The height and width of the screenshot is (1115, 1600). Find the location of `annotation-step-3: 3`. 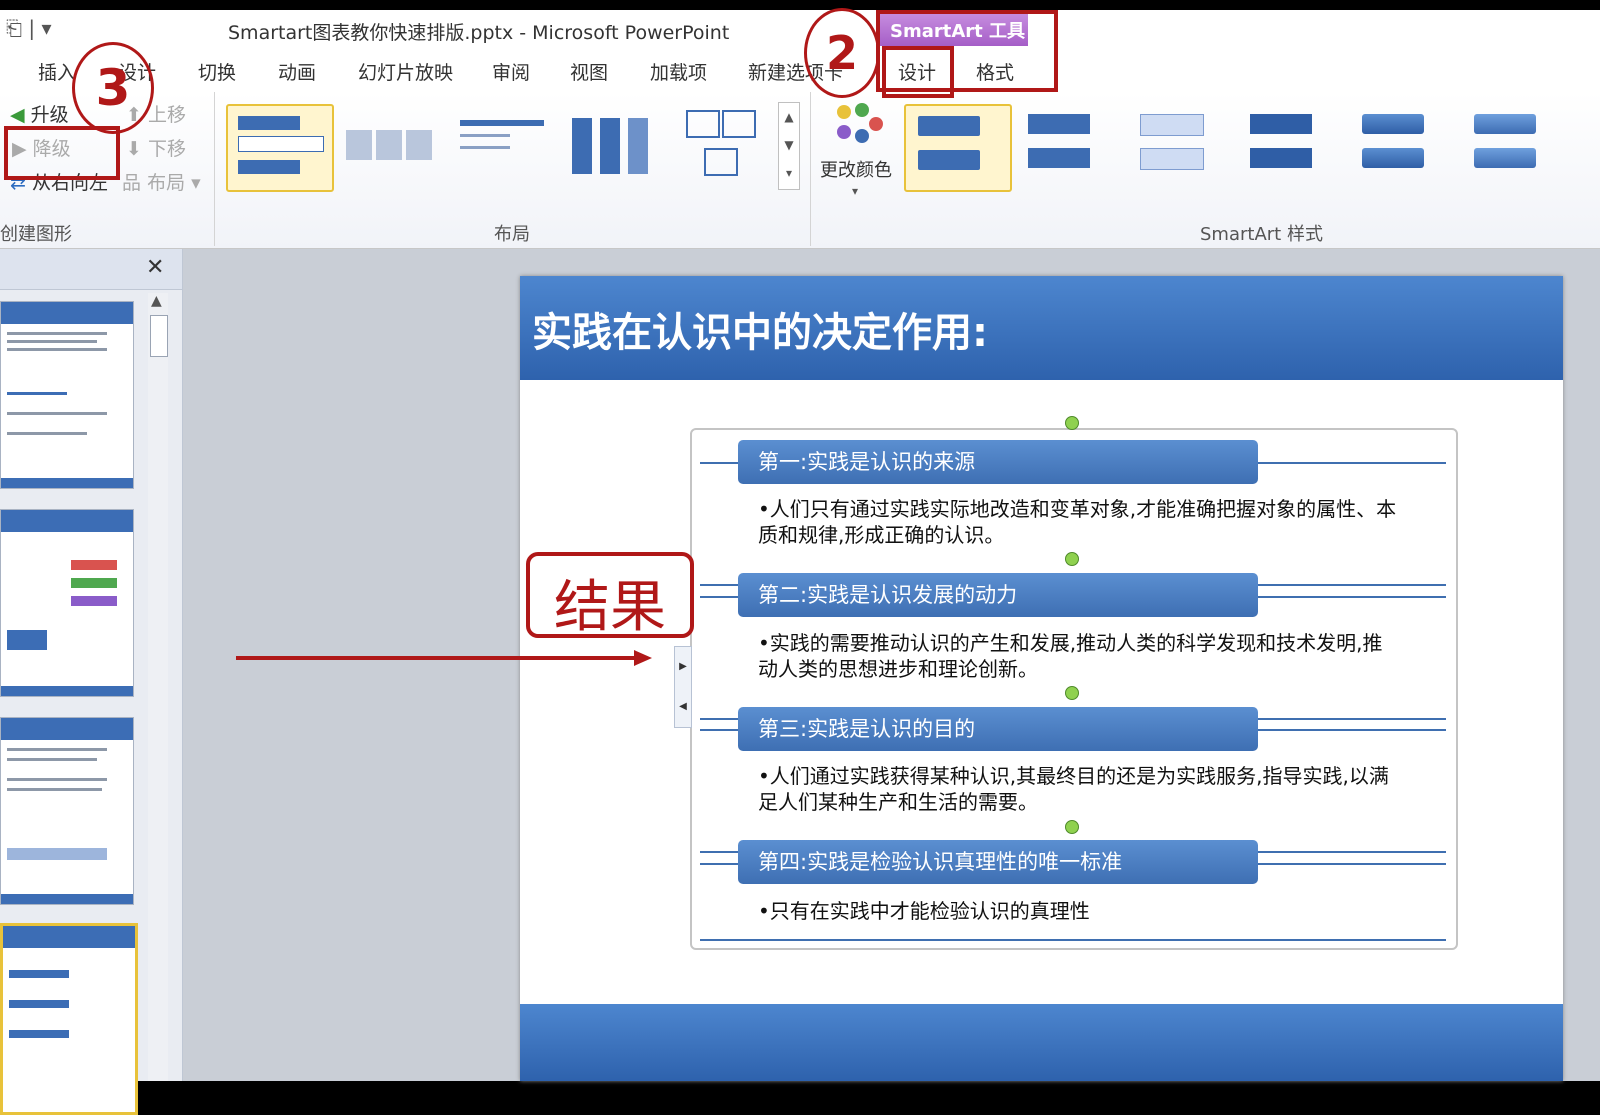

annotation-step-3: 3 is located at coordinates (113, 88).